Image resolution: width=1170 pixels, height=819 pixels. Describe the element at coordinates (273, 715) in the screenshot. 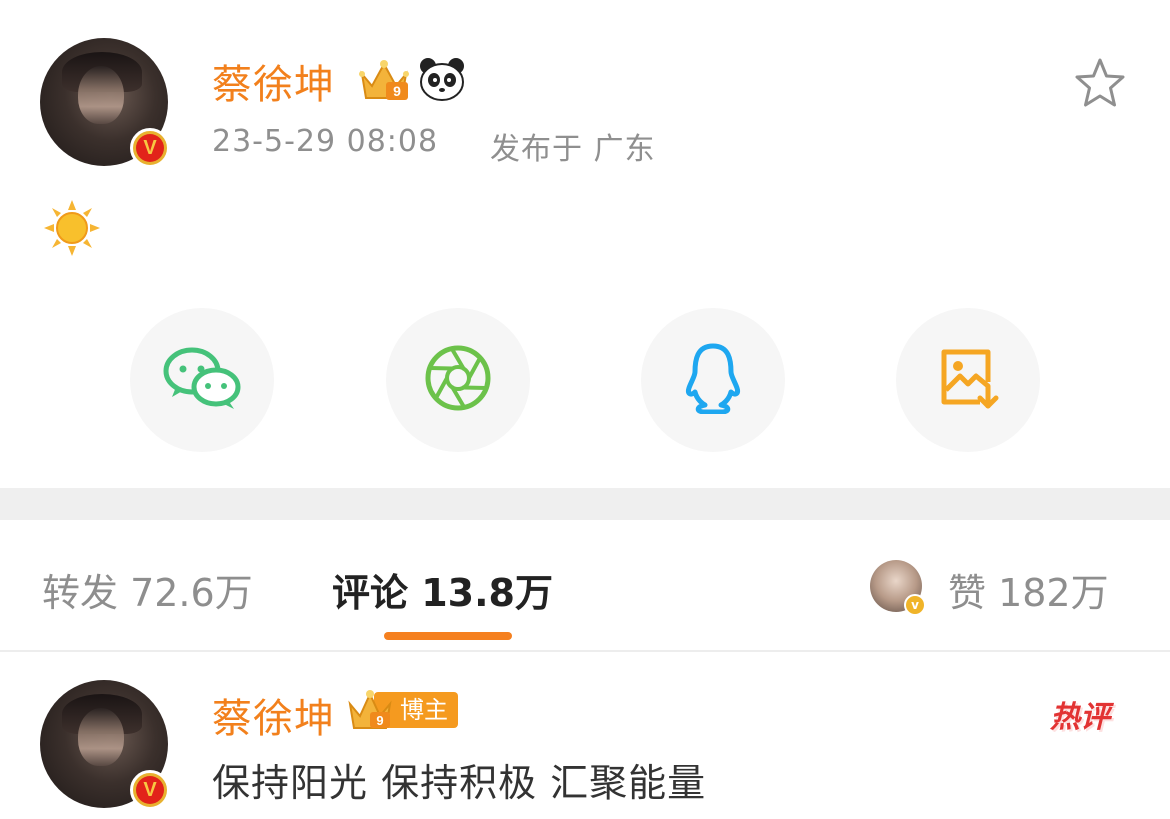

I see `commenter-name: 蔡徐坤` at that location.